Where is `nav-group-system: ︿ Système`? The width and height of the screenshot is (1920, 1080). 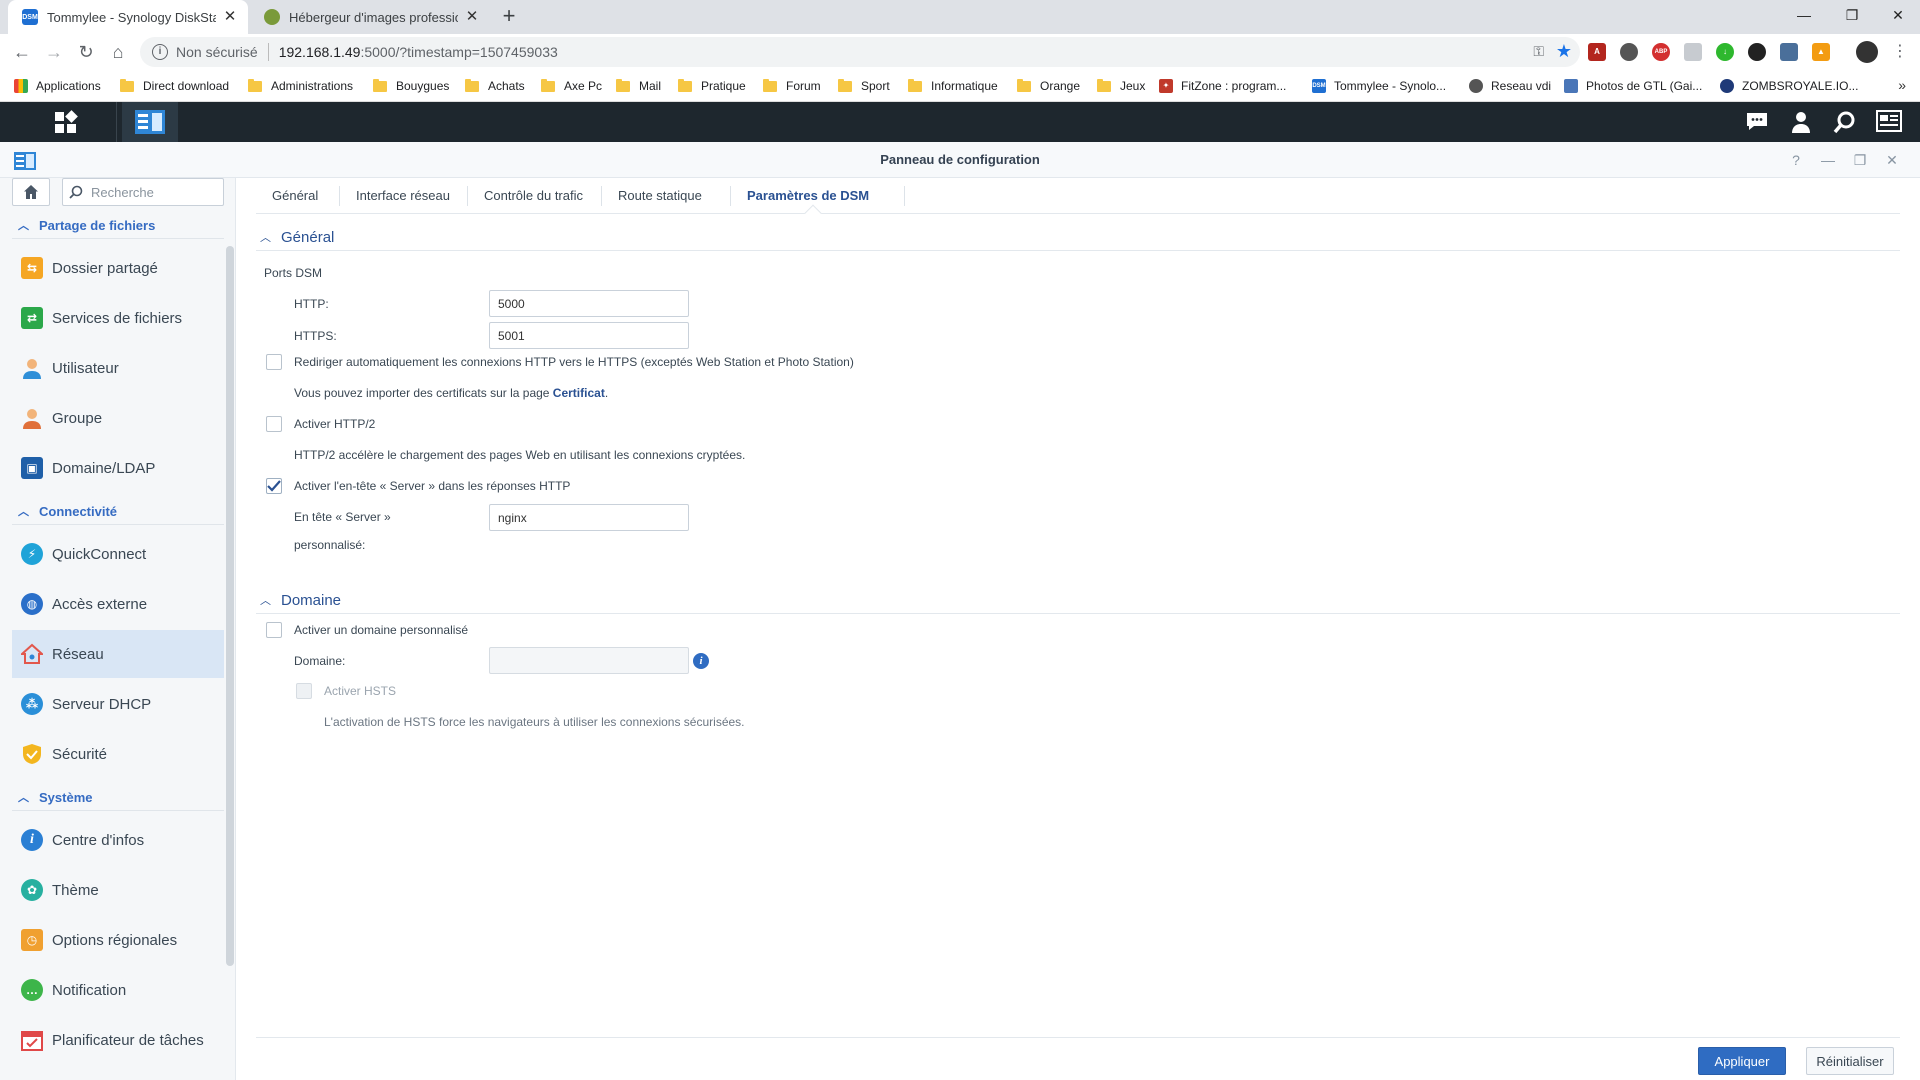
nav-group-system: ︿ Système is located at coordinates (52, 797).